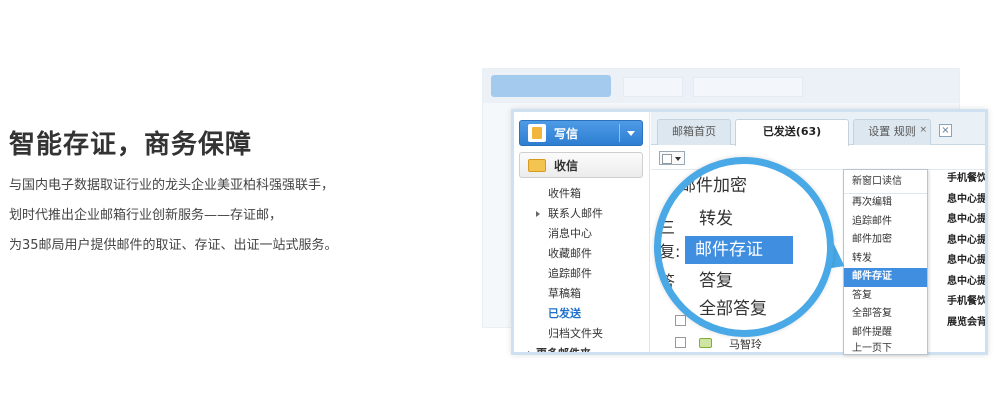 This screenshot has height=408, width=1000. Describe the element at coordinates (716, 281) in the screenshot. I see `magnified-item-reply: 答复` at that location.